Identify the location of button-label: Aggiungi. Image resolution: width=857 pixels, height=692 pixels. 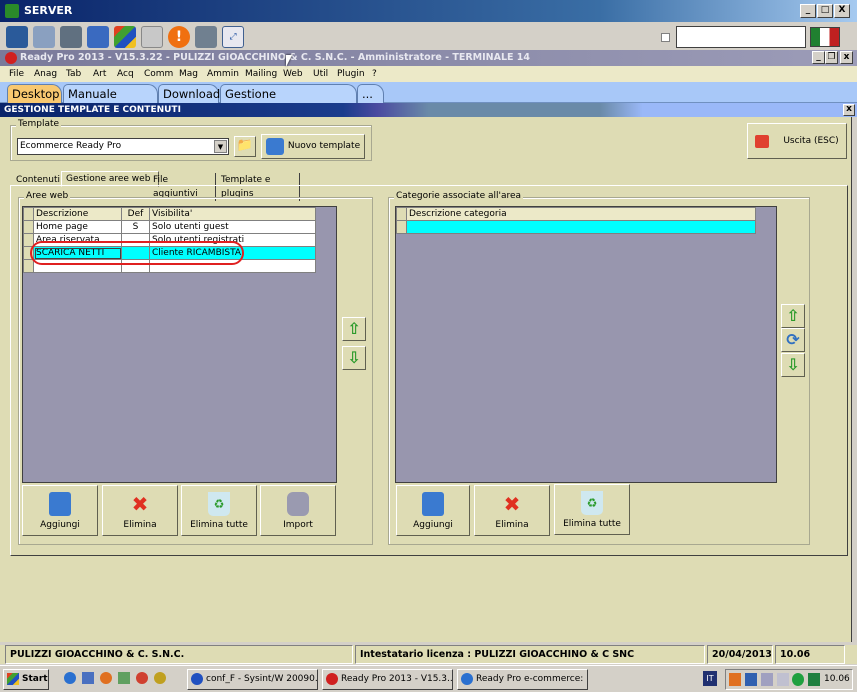
(433, 525).